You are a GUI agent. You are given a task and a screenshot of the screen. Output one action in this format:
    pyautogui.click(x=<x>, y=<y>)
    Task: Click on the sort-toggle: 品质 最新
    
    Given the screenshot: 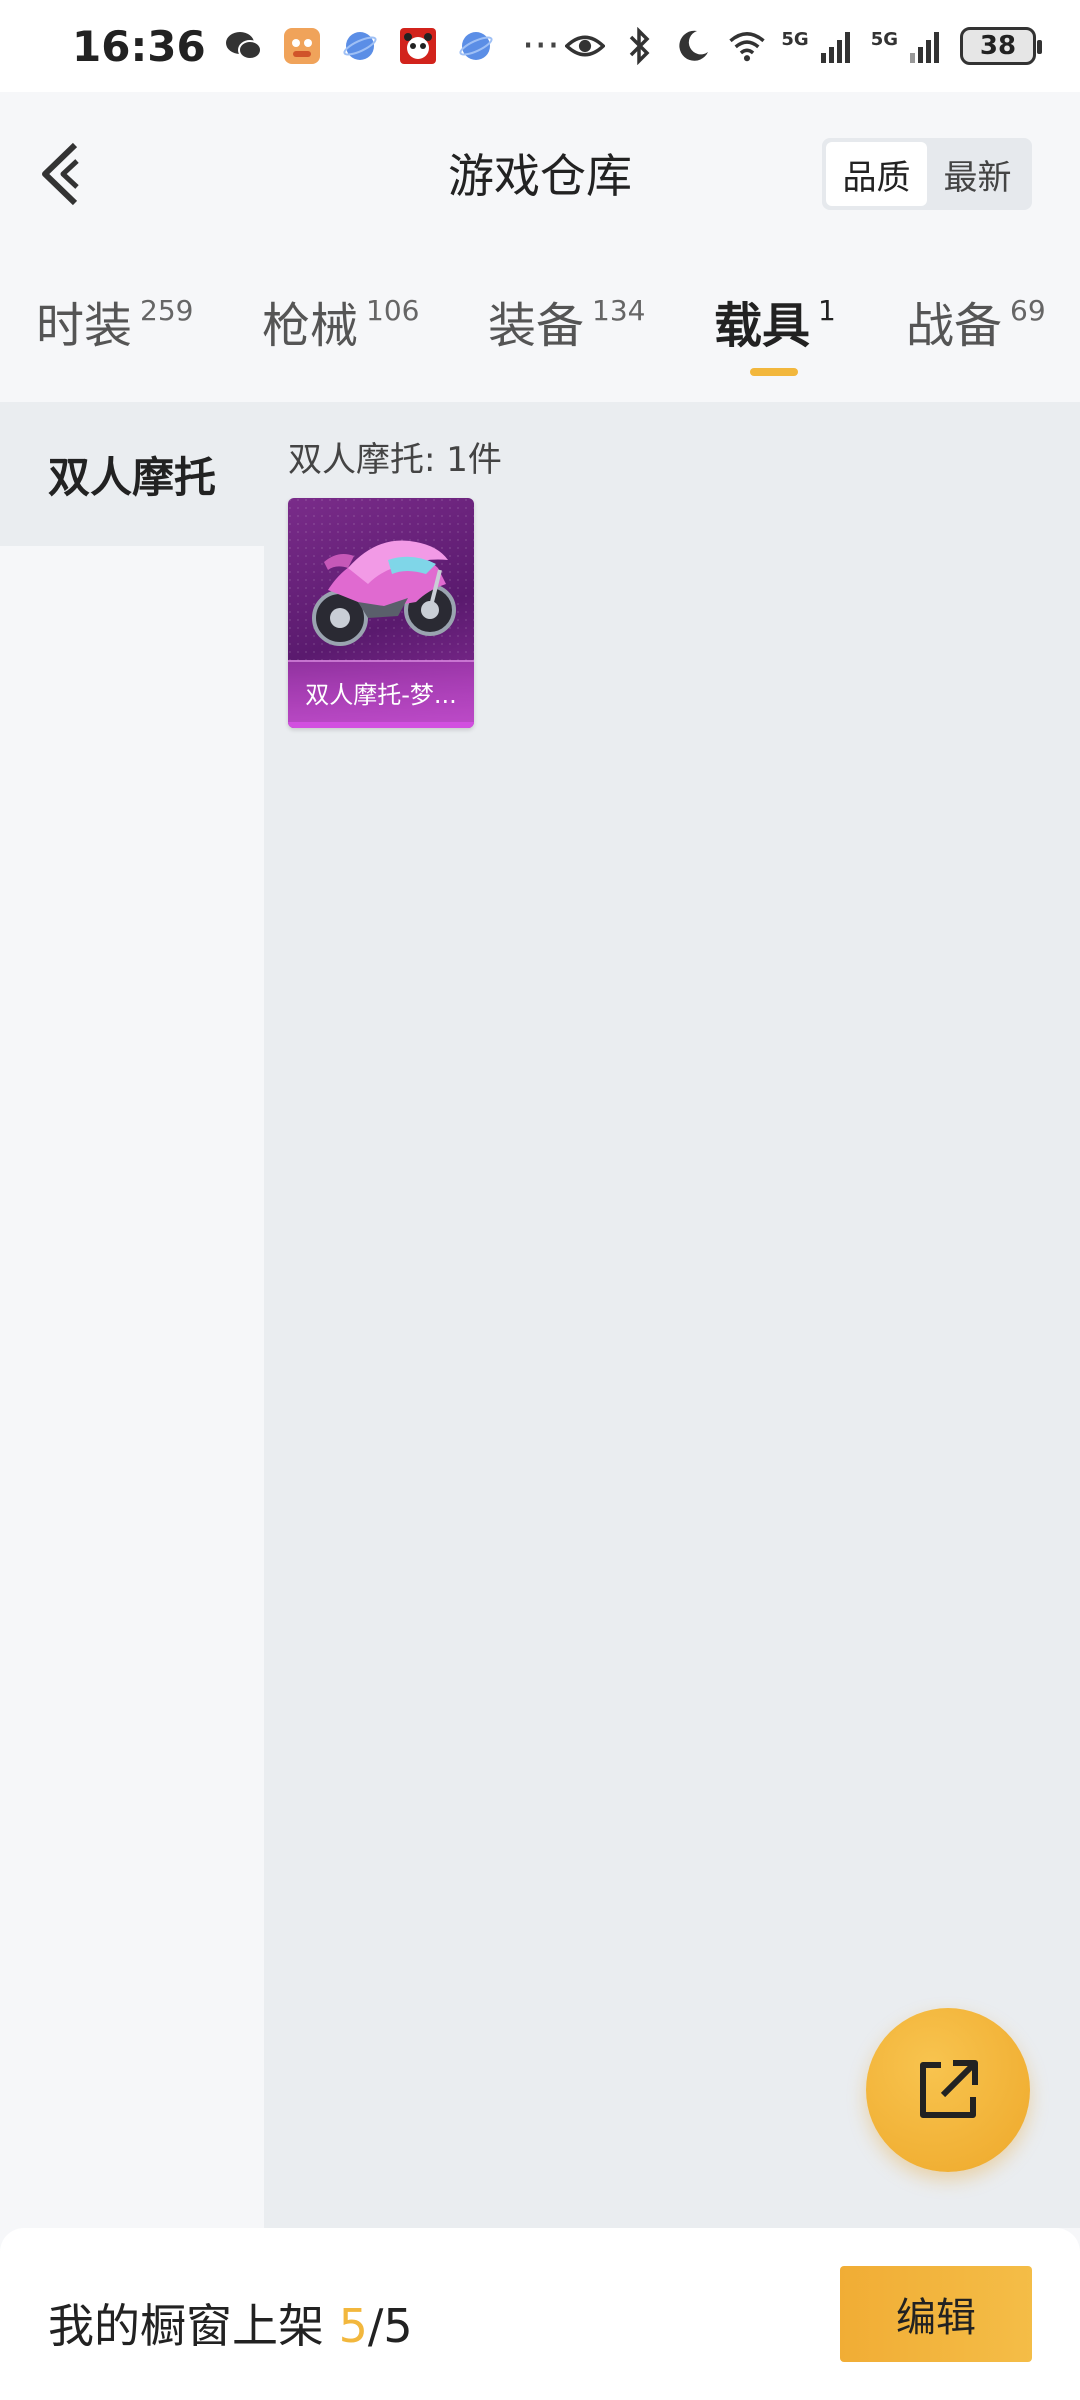 What is the action you would take?
    pyautogui.click(x=927, y=174)
    